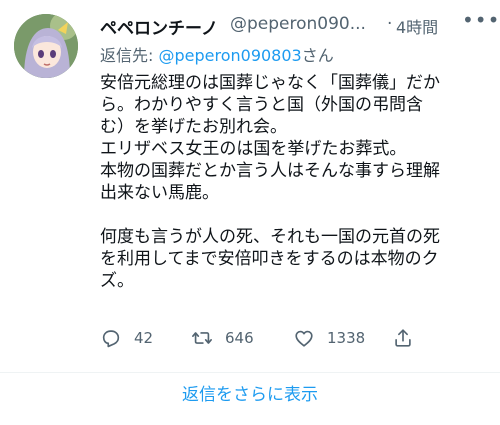 The width and height of the screenshot is (500, 425). I want to click on reply-icon, so click(111, 339).